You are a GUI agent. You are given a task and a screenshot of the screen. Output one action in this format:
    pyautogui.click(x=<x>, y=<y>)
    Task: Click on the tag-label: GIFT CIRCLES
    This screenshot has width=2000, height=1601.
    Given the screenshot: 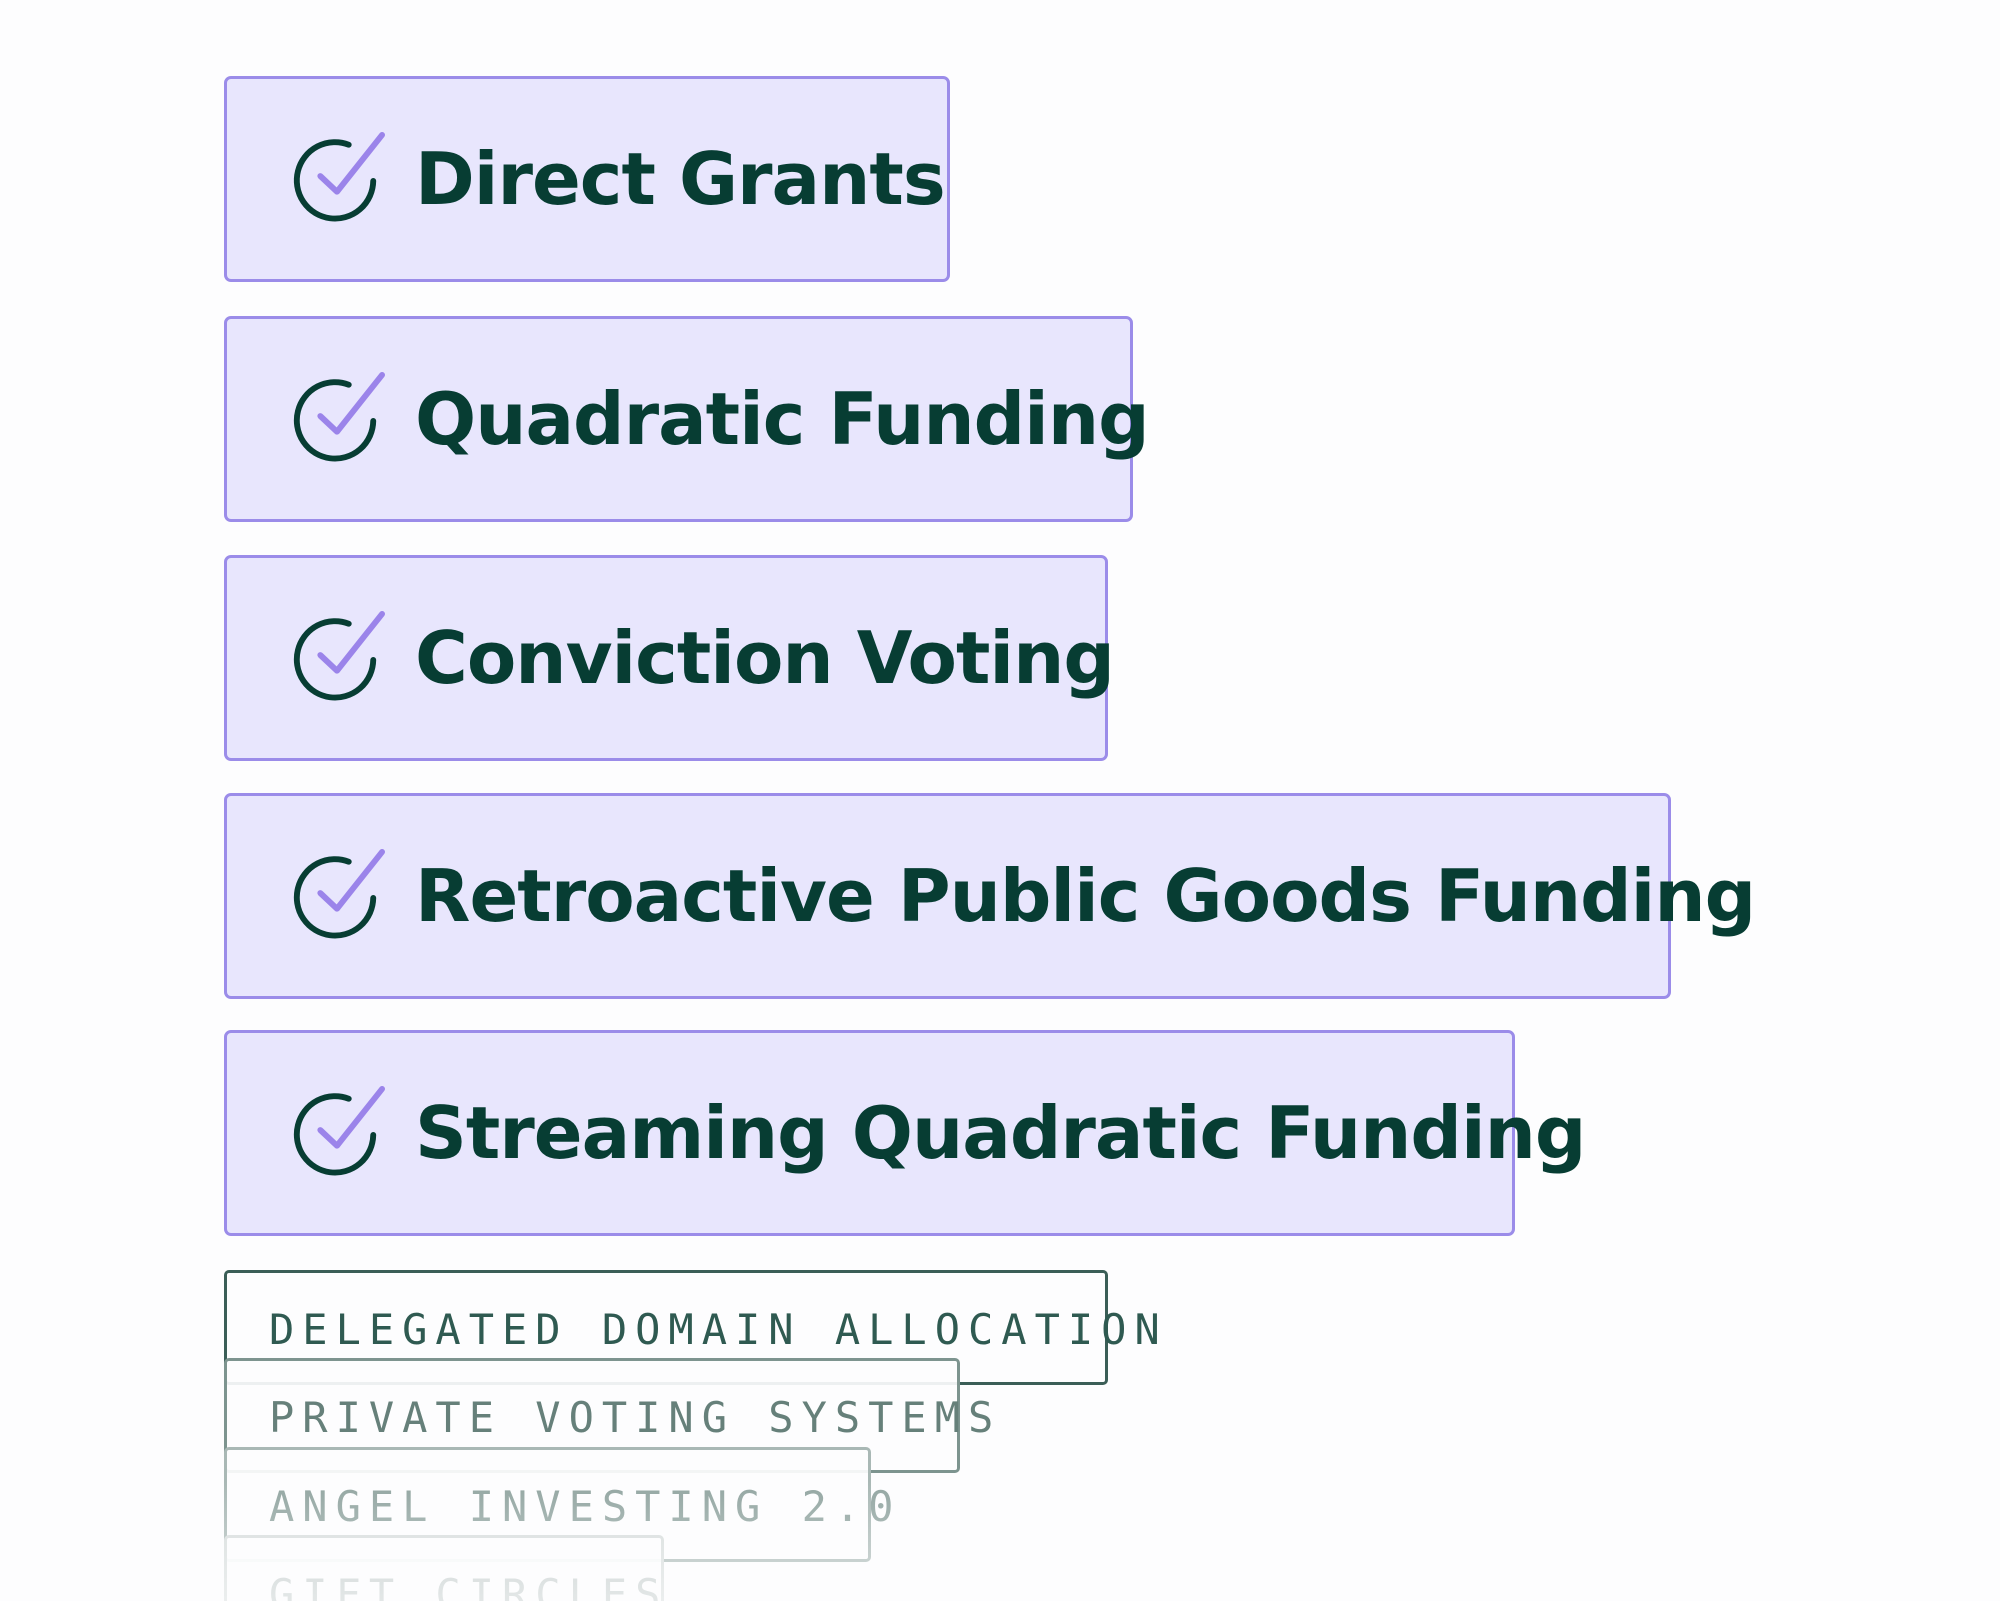 What is the action you would take?
    pyautogui.click(x=469, y=1585)
    